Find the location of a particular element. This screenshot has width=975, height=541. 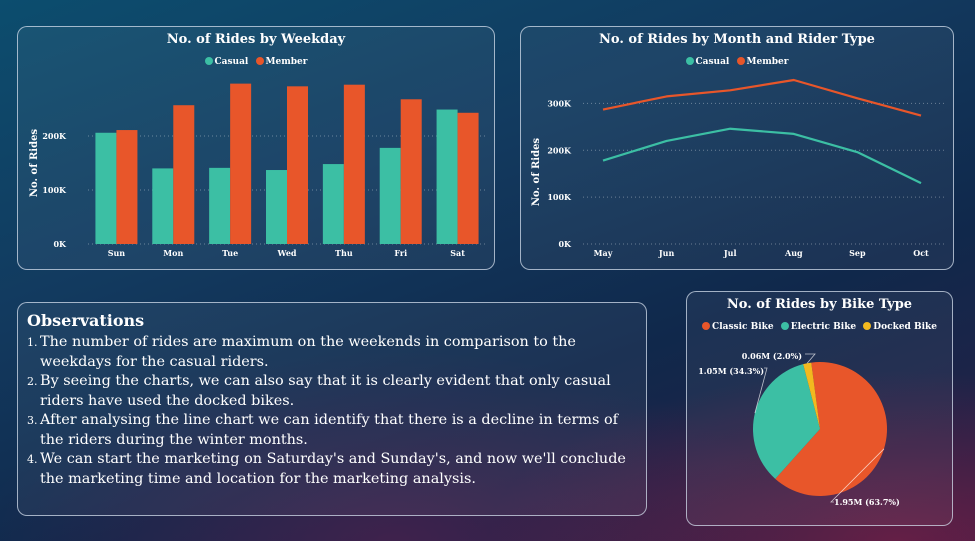

x-tick-label: Jun is located at coordinates (666, 253).